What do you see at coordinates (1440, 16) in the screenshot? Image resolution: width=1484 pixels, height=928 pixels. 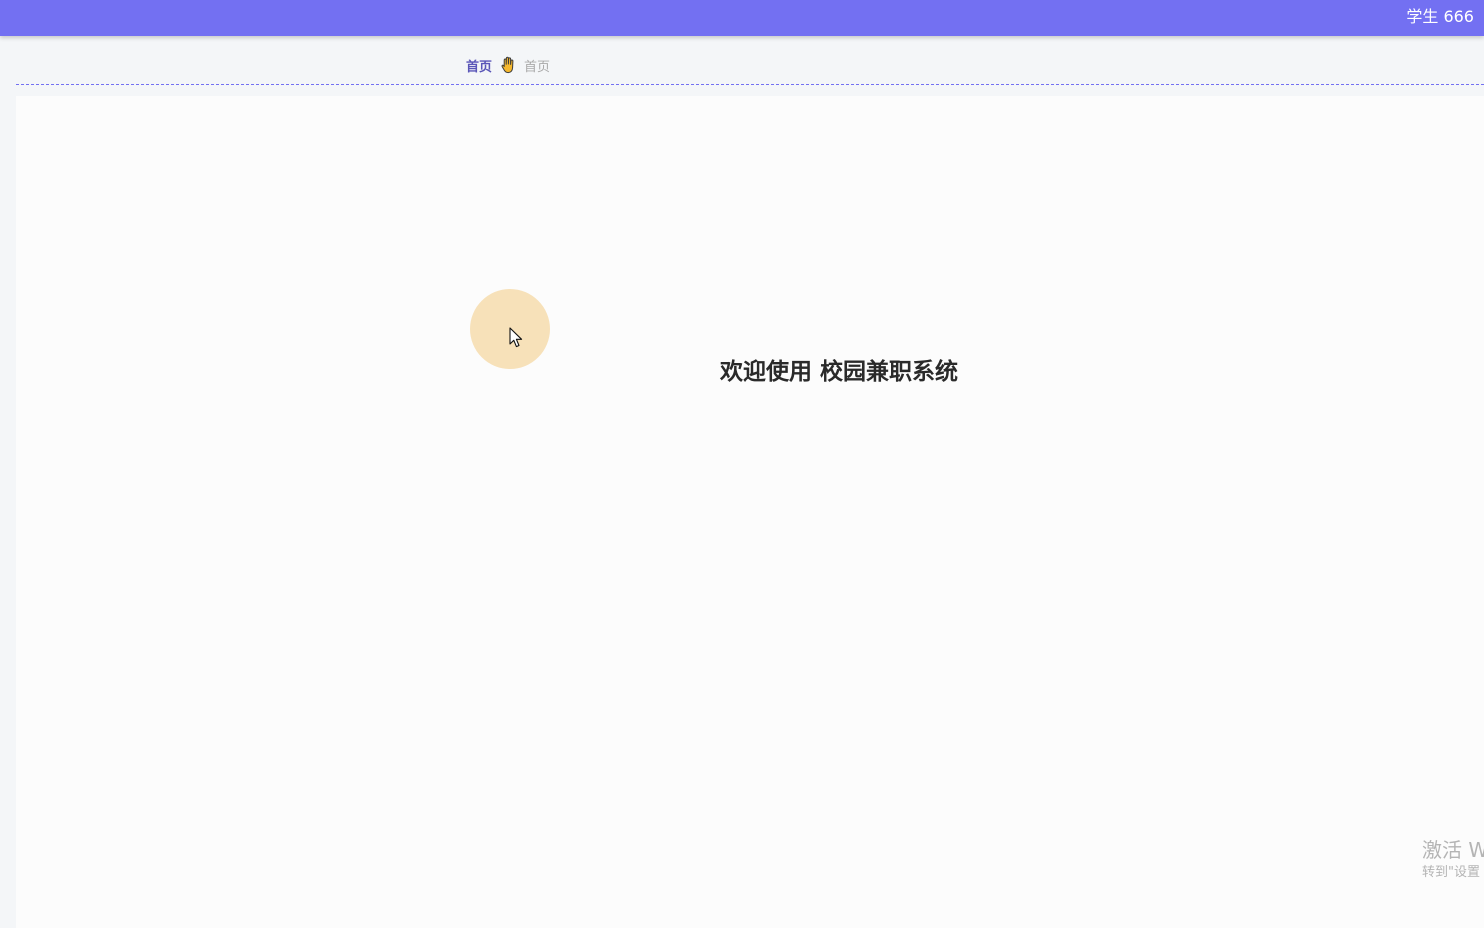 I see `user-name-label: 学生 666` at bounding box center [1440, 16].